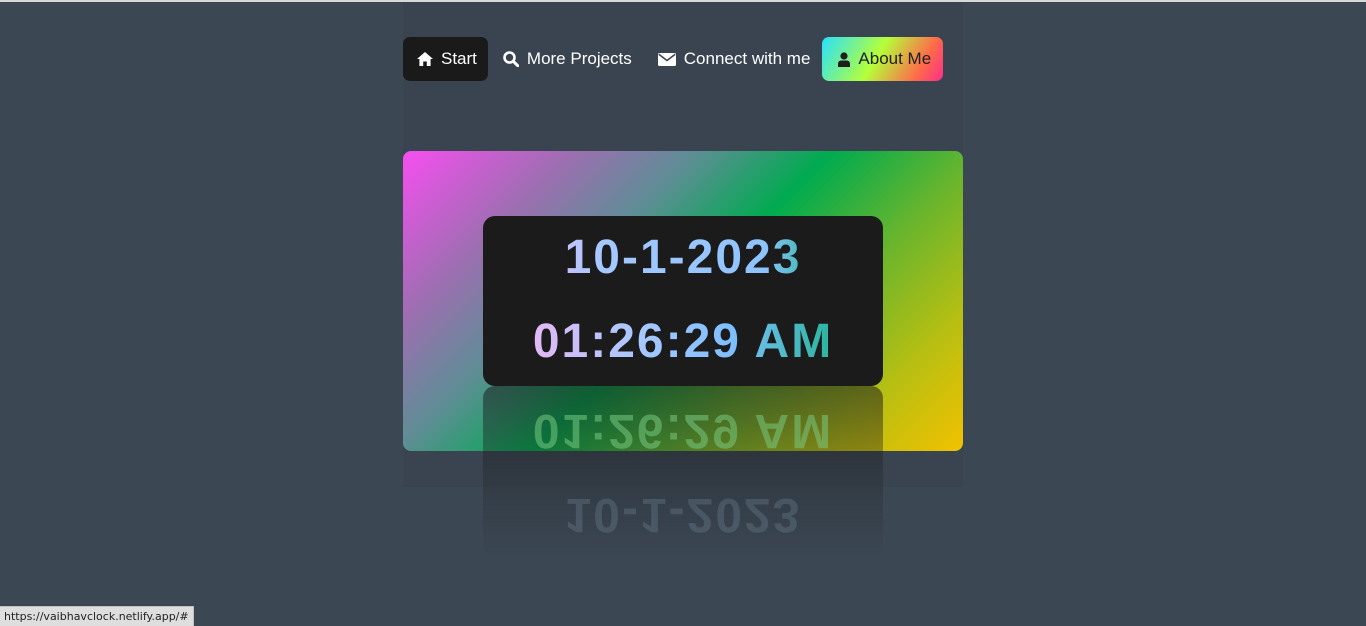 The height and width of the screenshot is (626, 1366). Describe the element at coordinates (683, 301) in the screenshot. I see `clock-display: 10-1-2023 01:26:29 AM` at that location.